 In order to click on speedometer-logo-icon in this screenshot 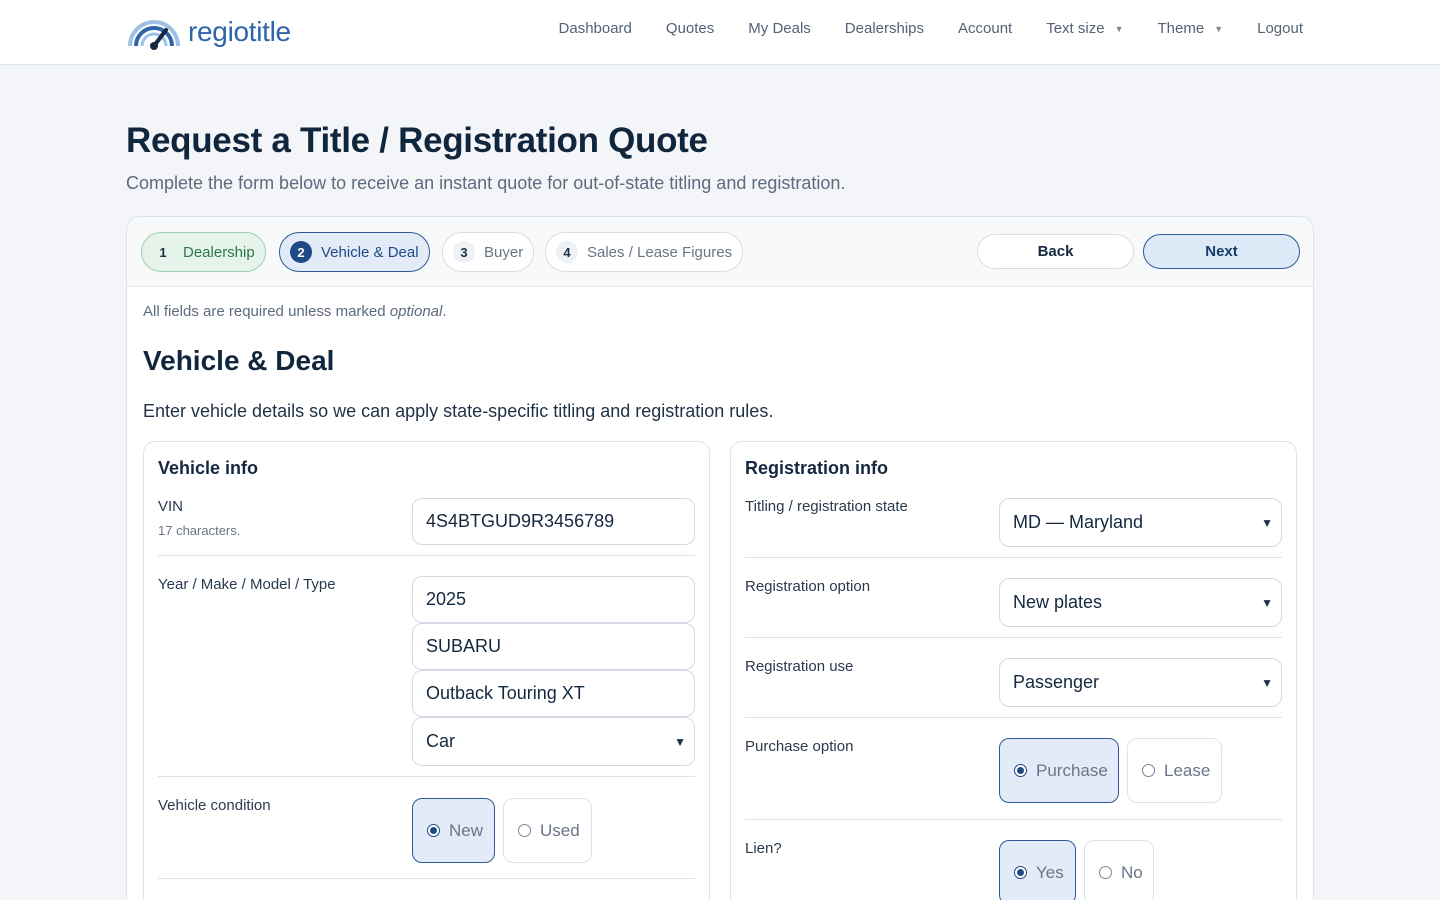, I will do `click(154, 35)`.